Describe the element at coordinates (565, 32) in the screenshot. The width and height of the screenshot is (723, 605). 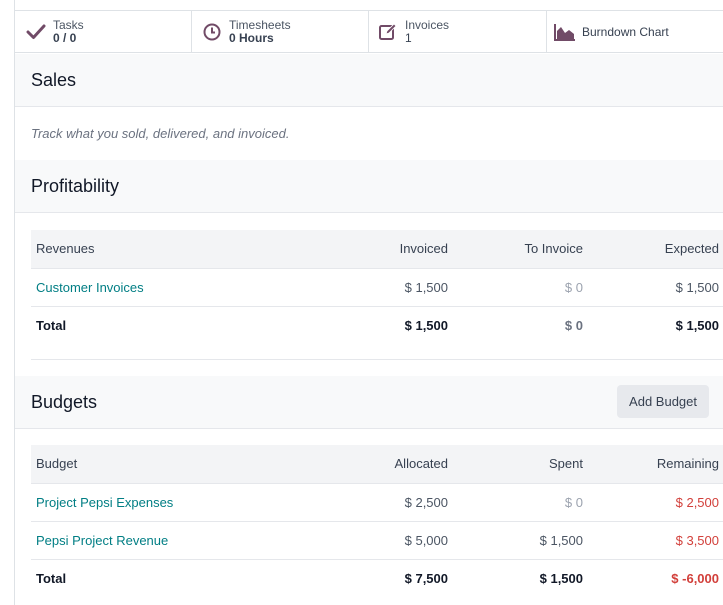
I see `area-chart-icon` at that location.